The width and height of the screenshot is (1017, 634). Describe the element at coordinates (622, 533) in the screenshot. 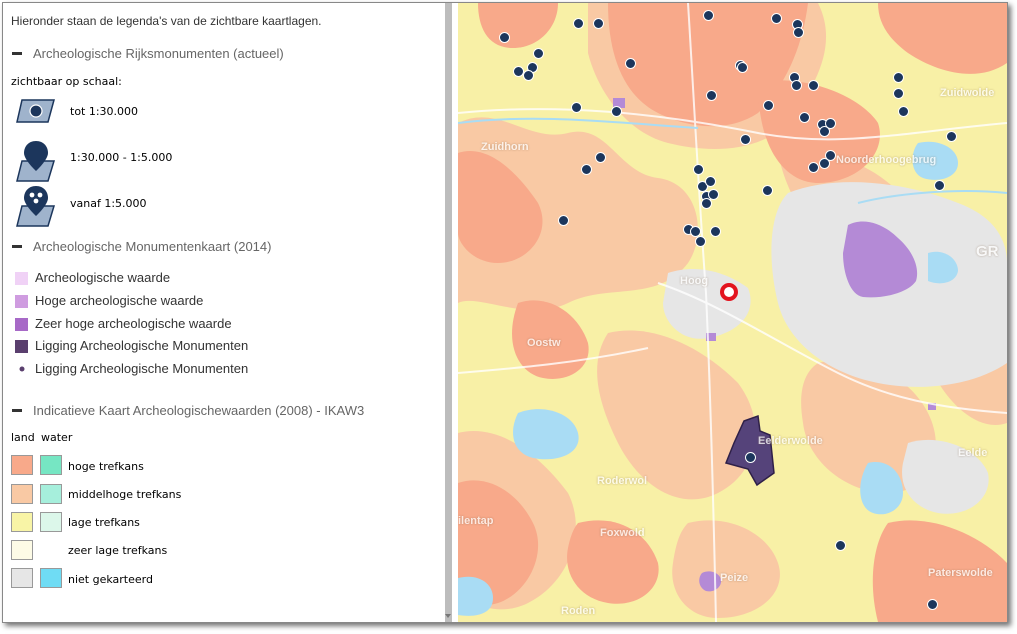

I see `place-label: Foxwold` at that location.